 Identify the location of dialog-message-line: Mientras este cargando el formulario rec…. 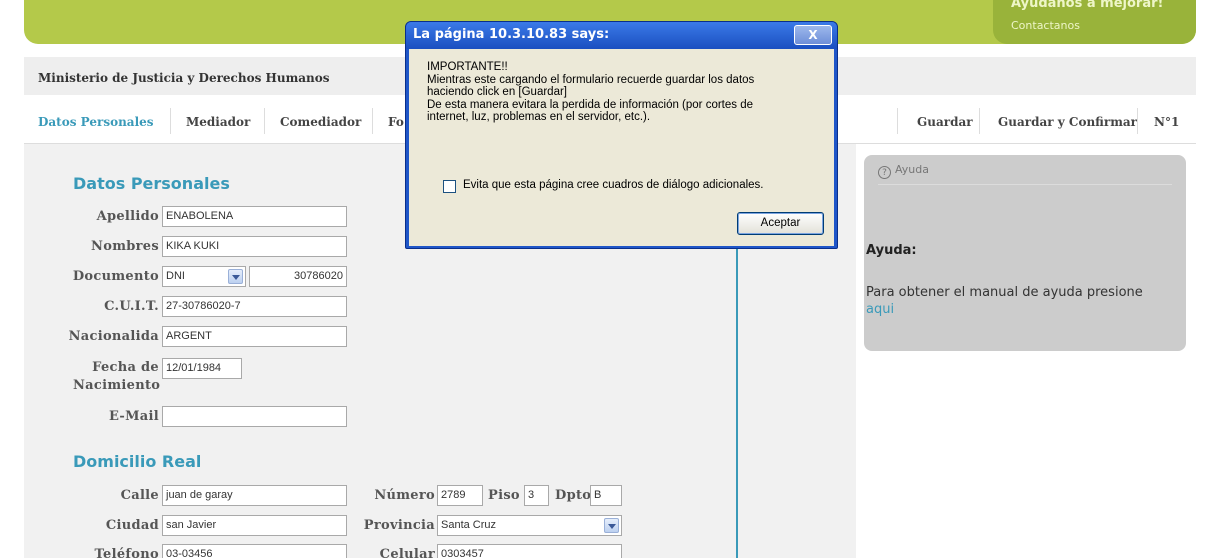
(591, 79).